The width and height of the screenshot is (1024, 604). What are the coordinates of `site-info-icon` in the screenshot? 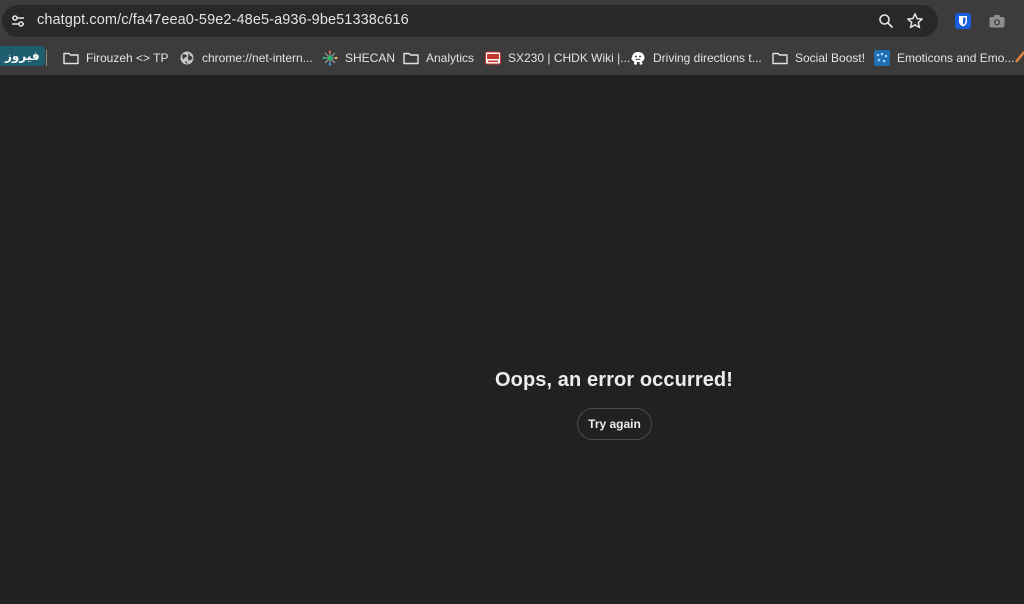 It's located at (18, 21).